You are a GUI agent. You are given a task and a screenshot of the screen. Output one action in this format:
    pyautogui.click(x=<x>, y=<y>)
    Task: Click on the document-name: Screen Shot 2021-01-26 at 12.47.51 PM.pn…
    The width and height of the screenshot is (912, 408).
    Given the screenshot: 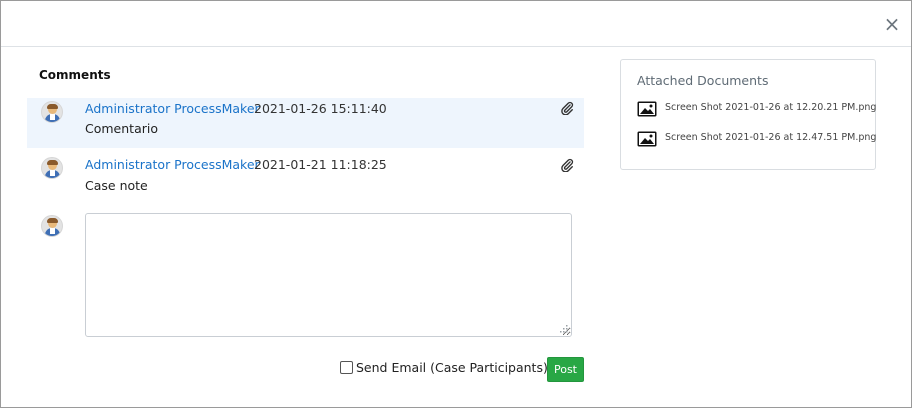 What is the action you would take?
    pyautogui.click(x=770, y=137)
    